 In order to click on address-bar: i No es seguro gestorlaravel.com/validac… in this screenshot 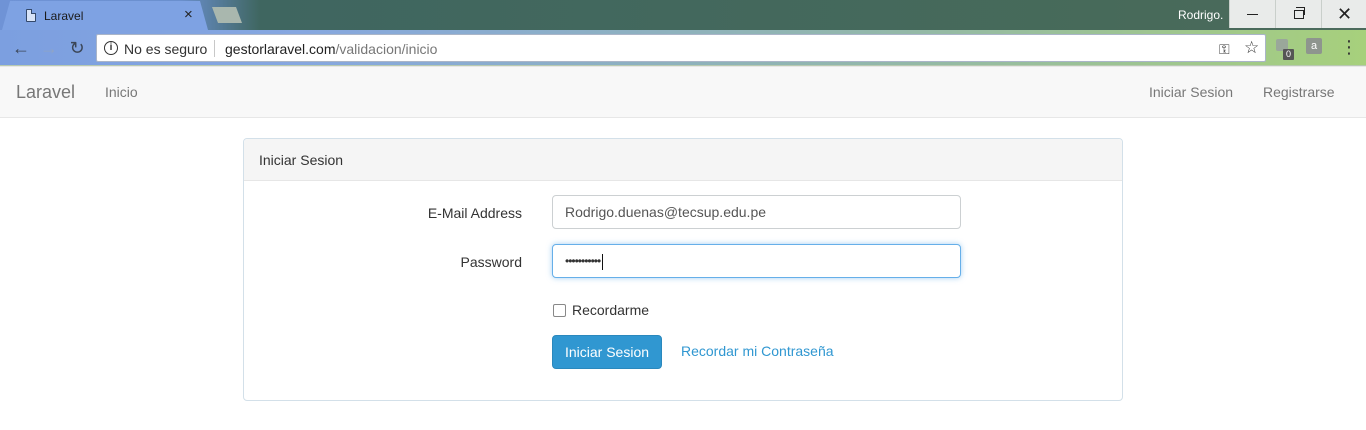, I will do `click(681, 48)`.